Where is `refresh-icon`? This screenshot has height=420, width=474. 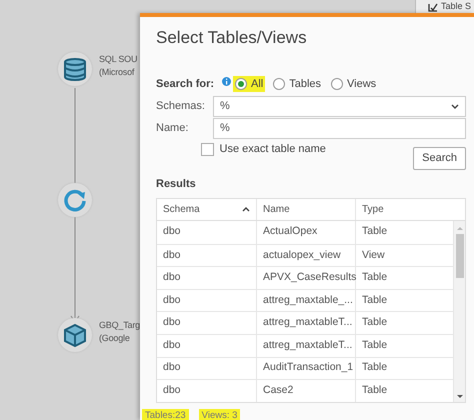 refresh-icon is located at coordinates (75, 200).